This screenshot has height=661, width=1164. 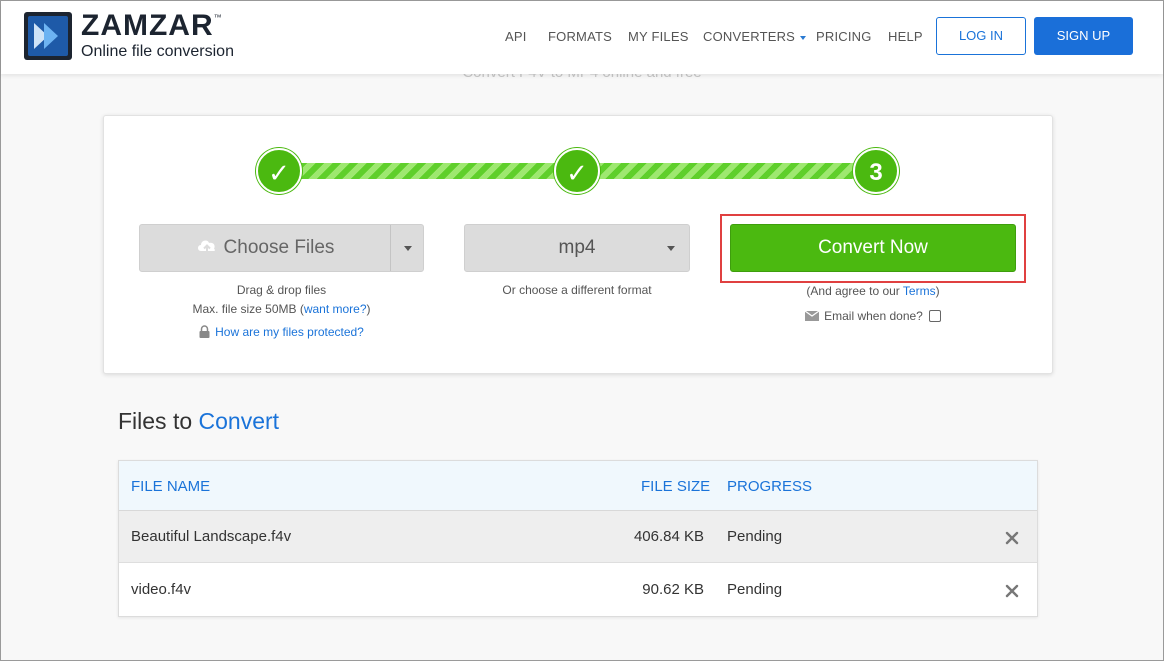 What do you see at coordinates (368, 309) in the screenshot?
I see `max-size-close: )` at bounding box center [368, 309].